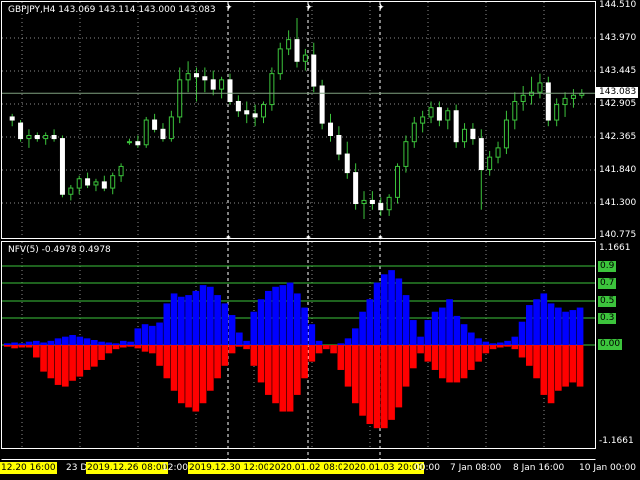  Describe the element at coordinates (607, 301) in the screenshot. I see `level-tag-0.5: 0.5` at that location.